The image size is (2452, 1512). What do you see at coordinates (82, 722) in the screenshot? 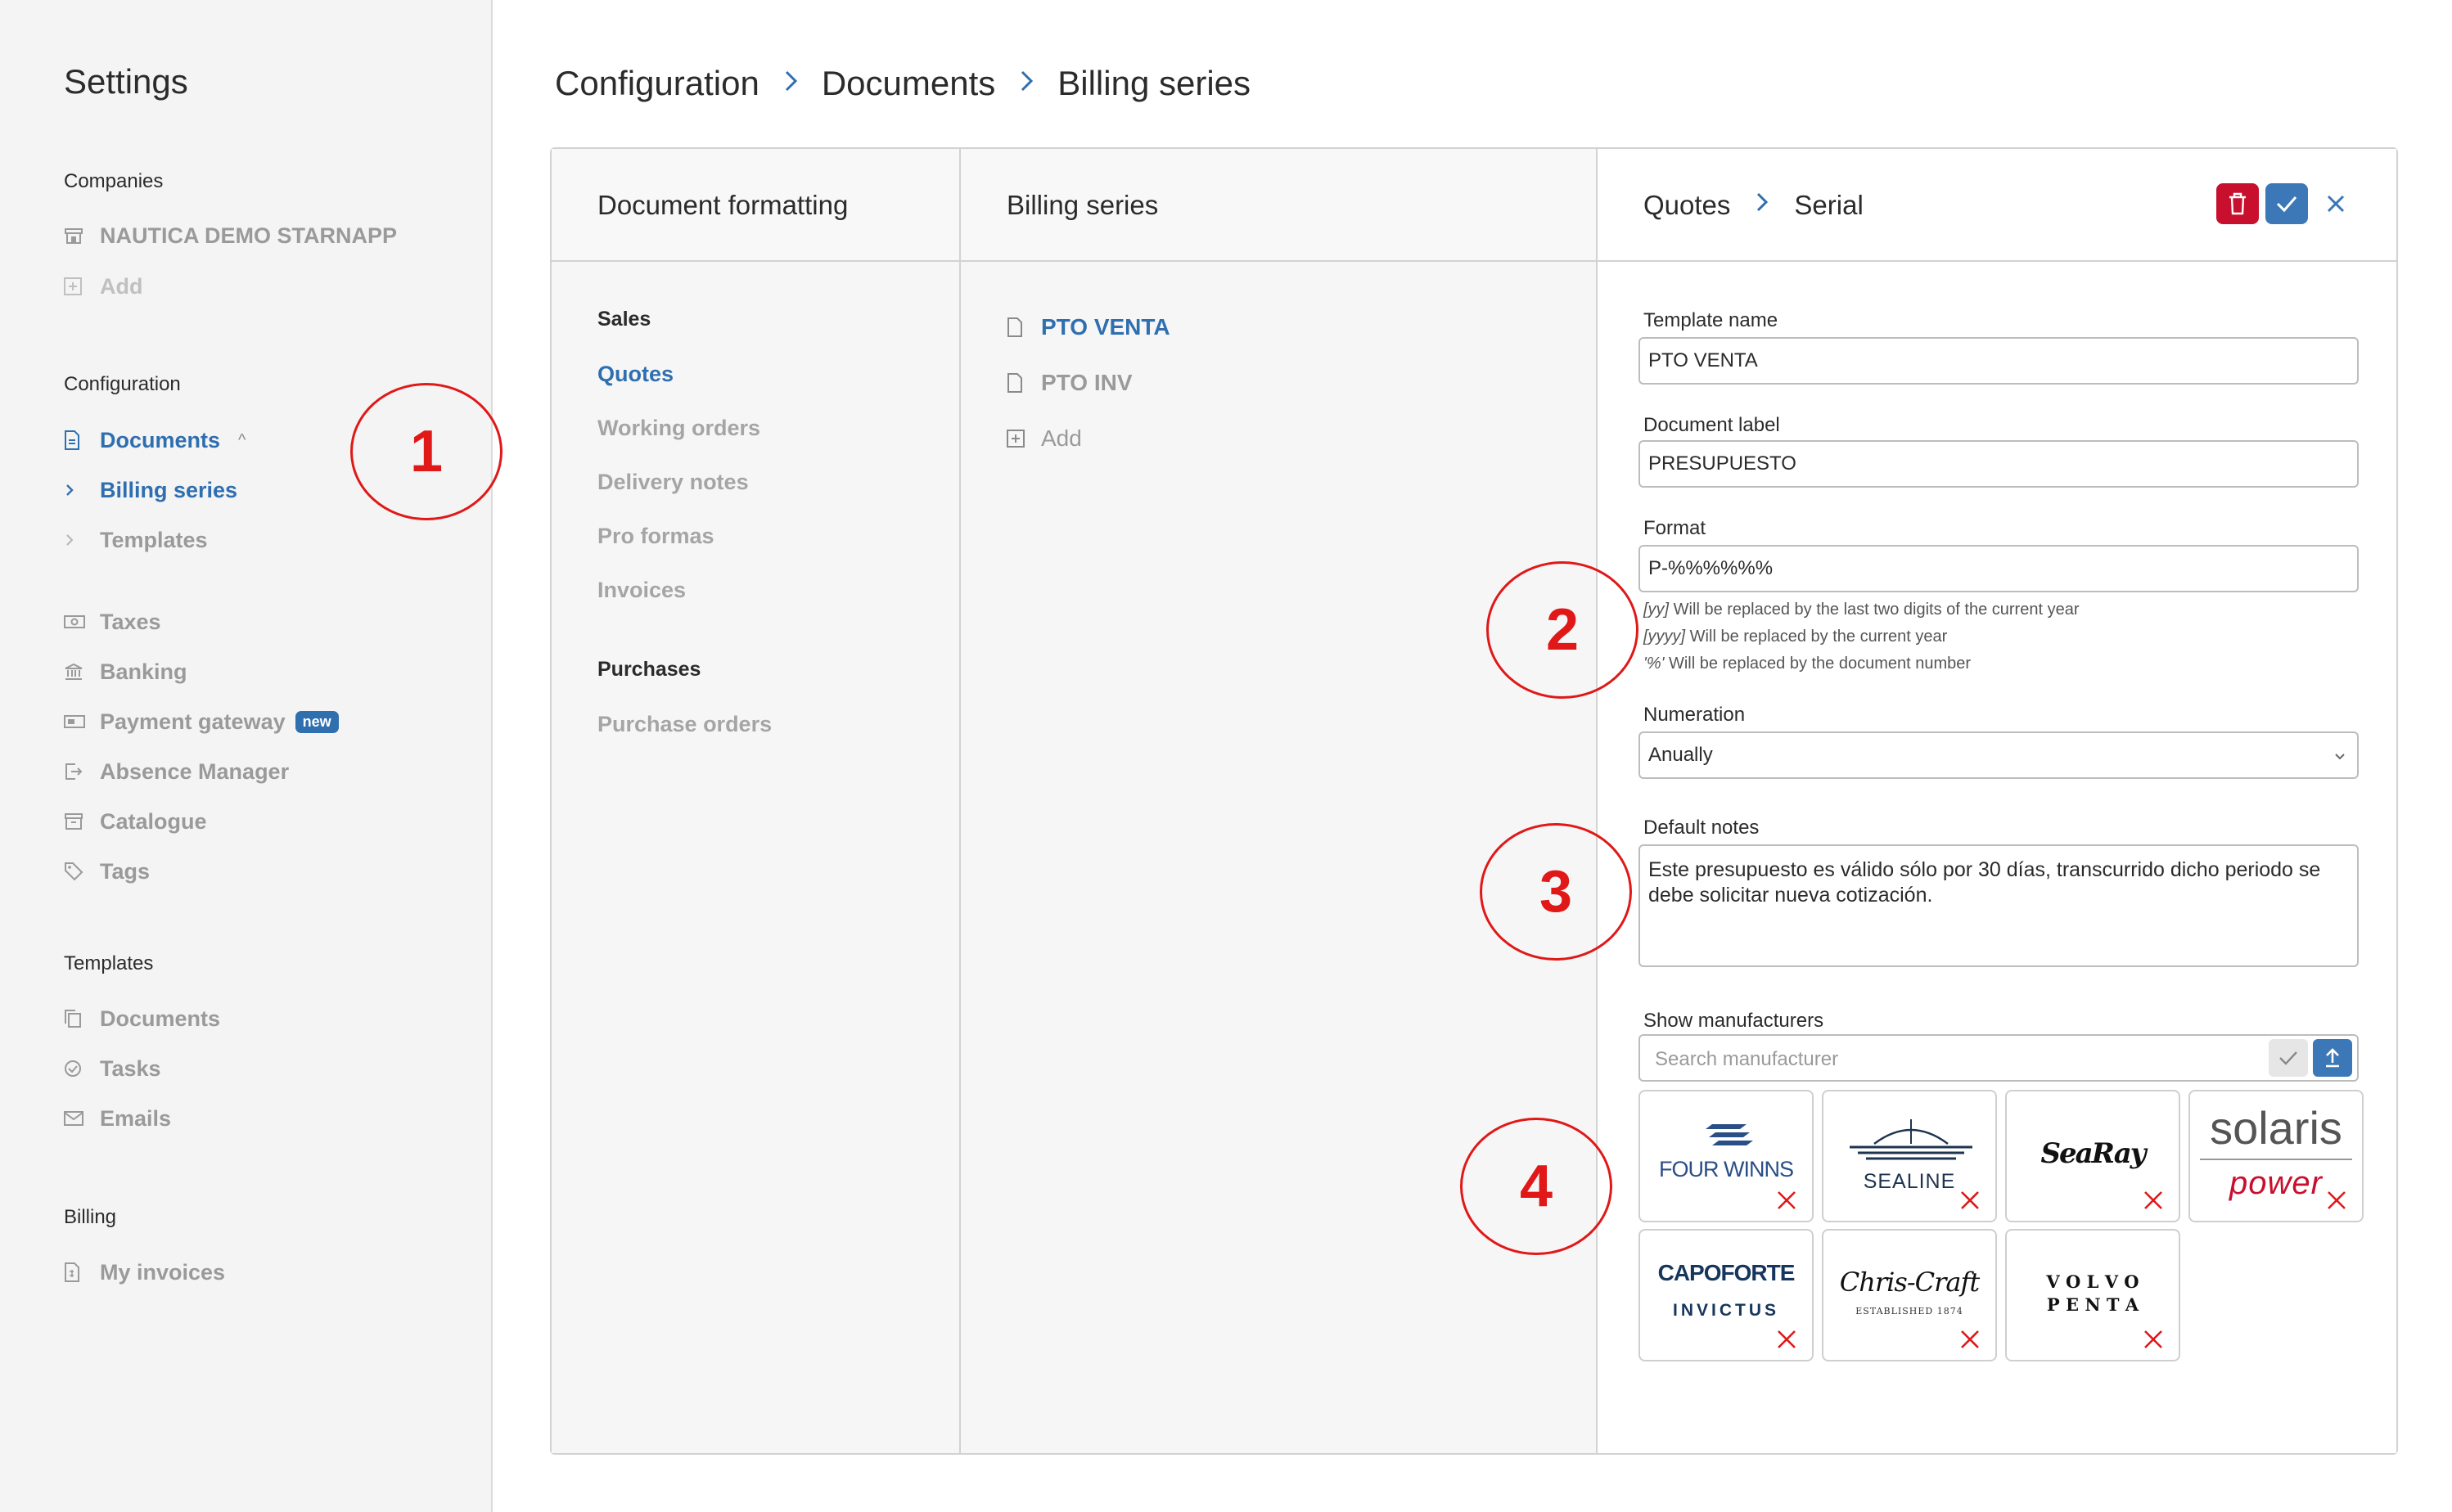
I see `payment-icon` at bounding box center [82, 722].